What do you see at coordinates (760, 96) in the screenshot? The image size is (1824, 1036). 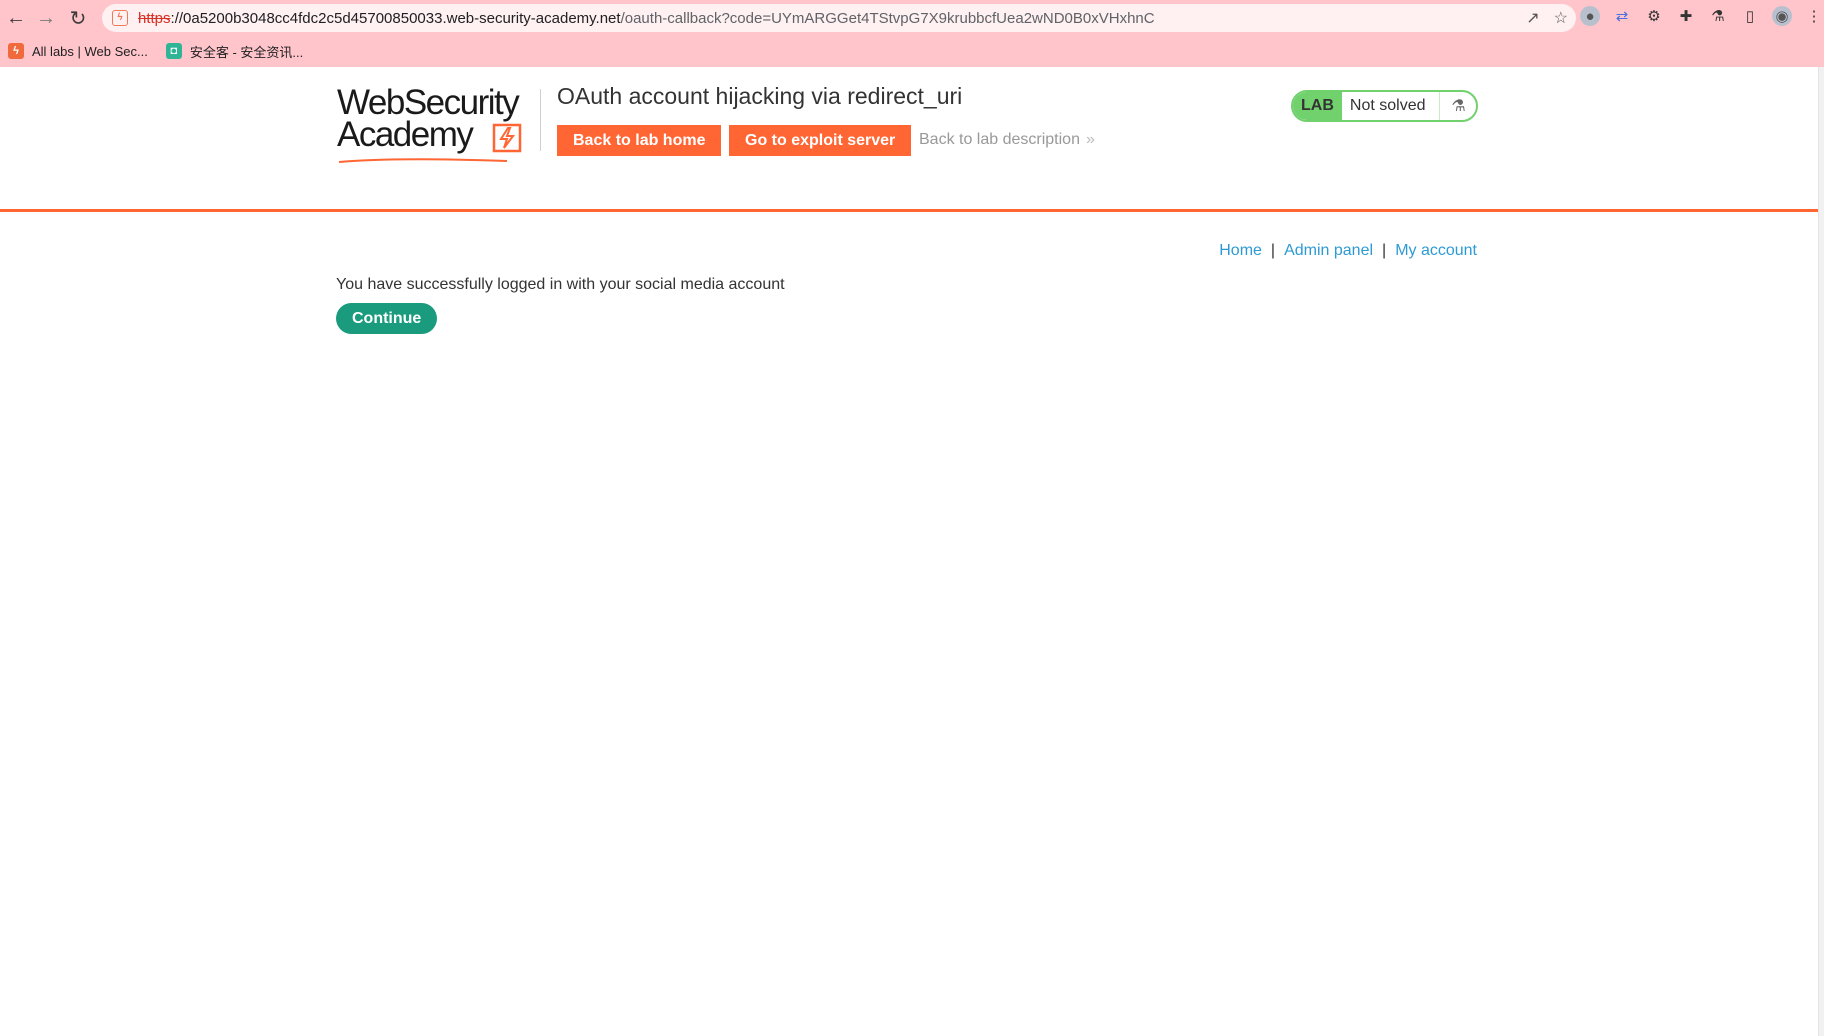 I see `lab-title: OAuth account hijacking via redirect_uri` at bounding box center [760, 96].